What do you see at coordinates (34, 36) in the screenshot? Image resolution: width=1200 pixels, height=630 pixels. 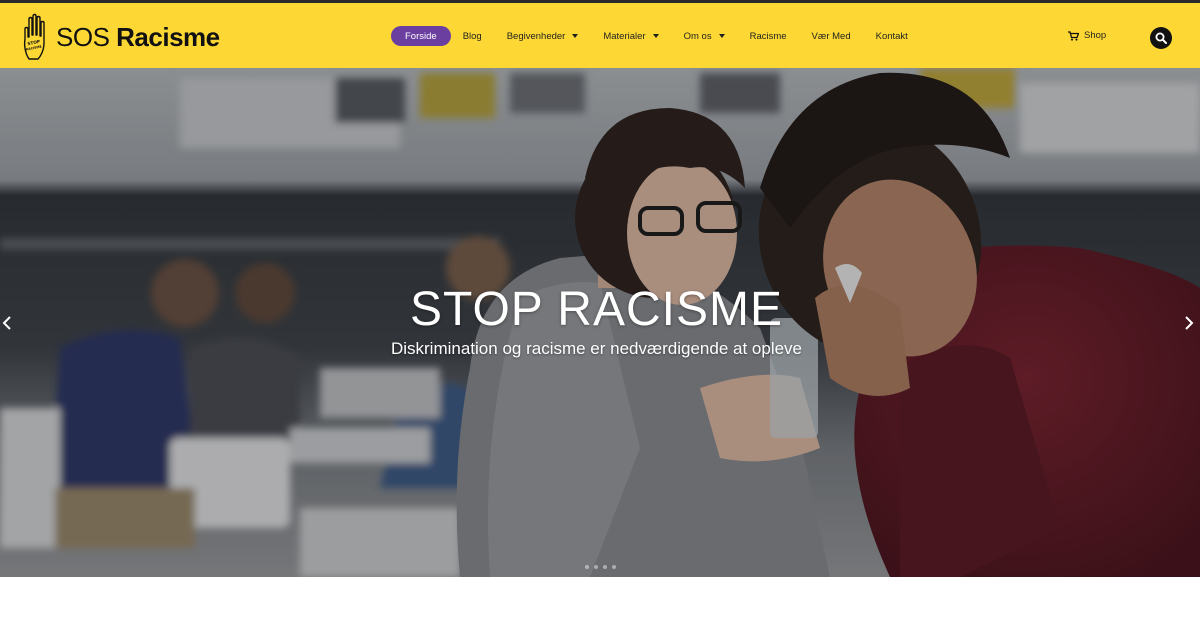 I see `stop-hand-icon: STOP RACISME` at bounding box center [34, 36].